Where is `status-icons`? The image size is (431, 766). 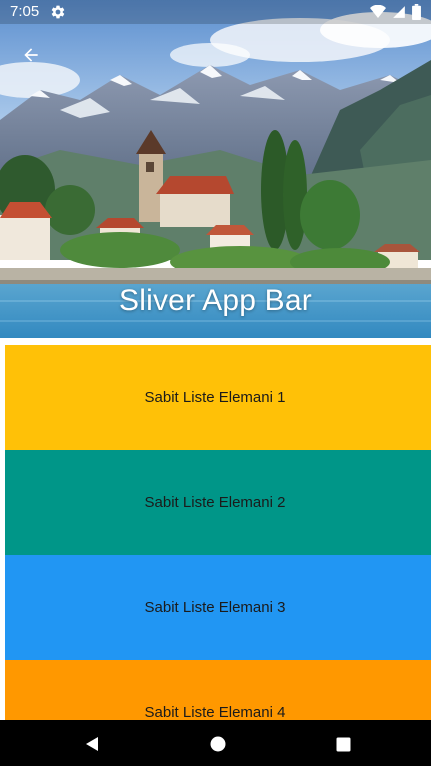
status-icons is located at coordinates (395, 12).